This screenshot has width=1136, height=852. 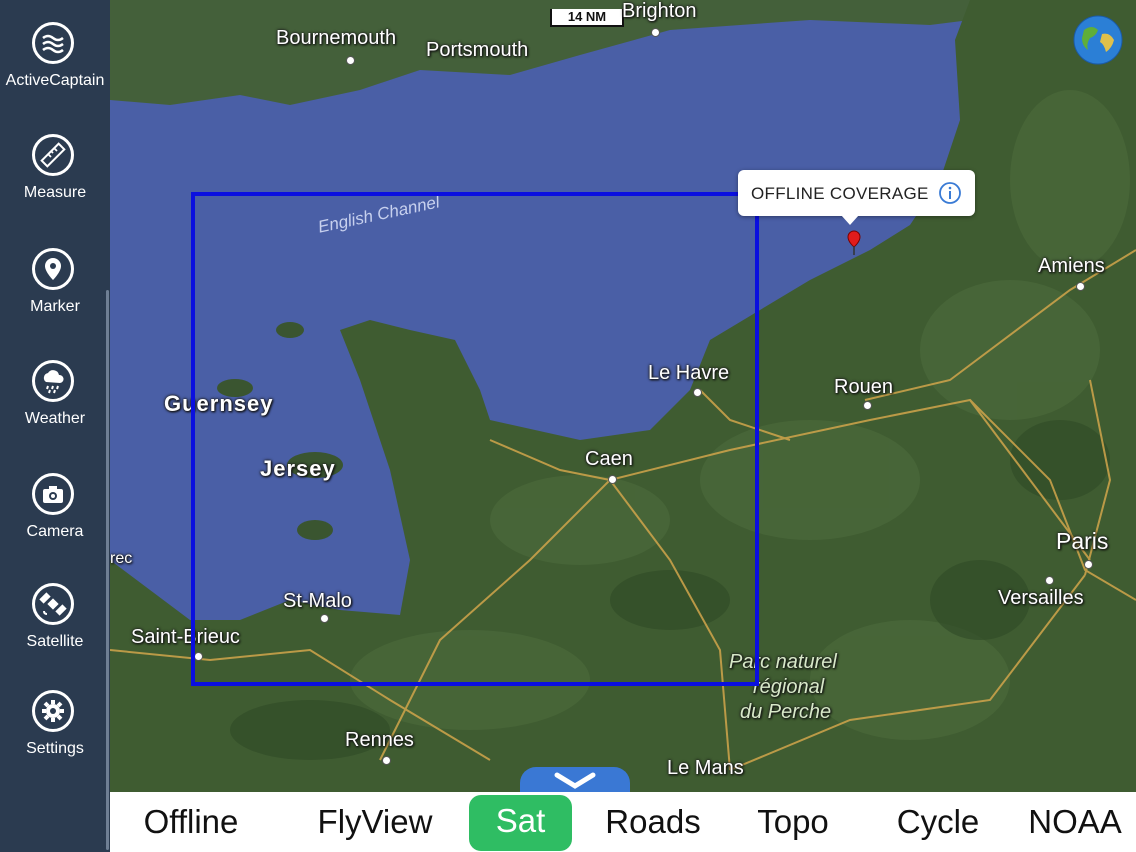 I want to click on scale-bar: 14 NM, so click(x=587, y=18).